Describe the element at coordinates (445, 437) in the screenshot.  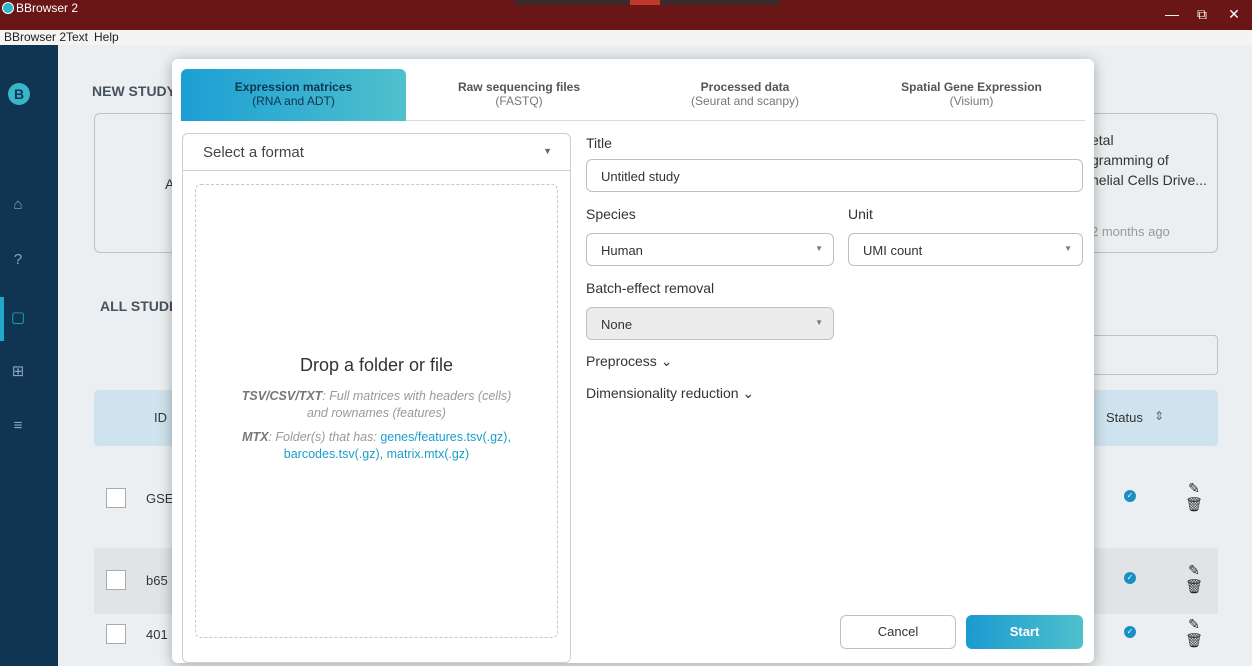
I see `mtx-genes-link: genes/features.tsv(.gz),` at that location.